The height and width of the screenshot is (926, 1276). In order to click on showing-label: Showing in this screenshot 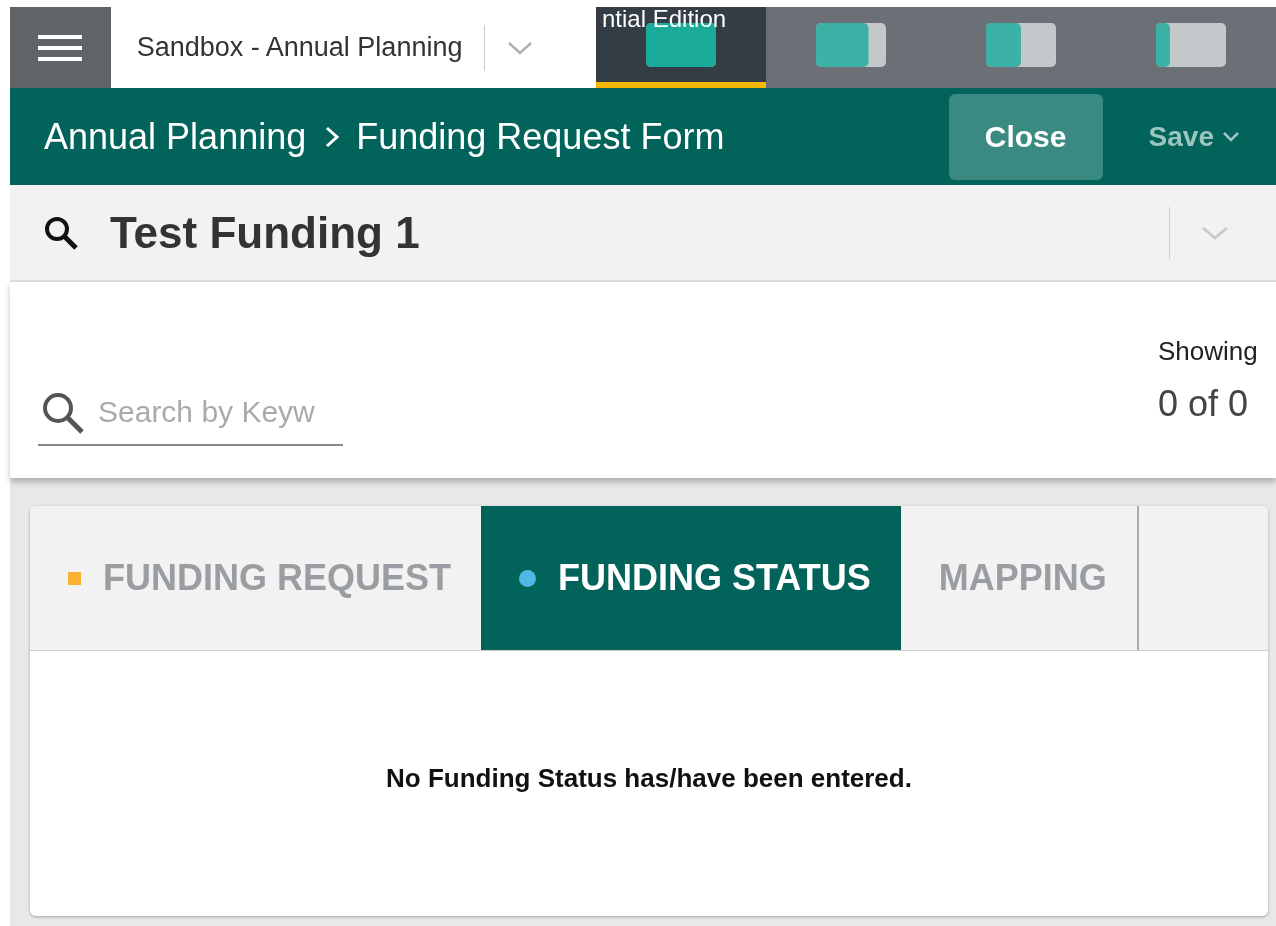, I will do `click(1208, 351)`.